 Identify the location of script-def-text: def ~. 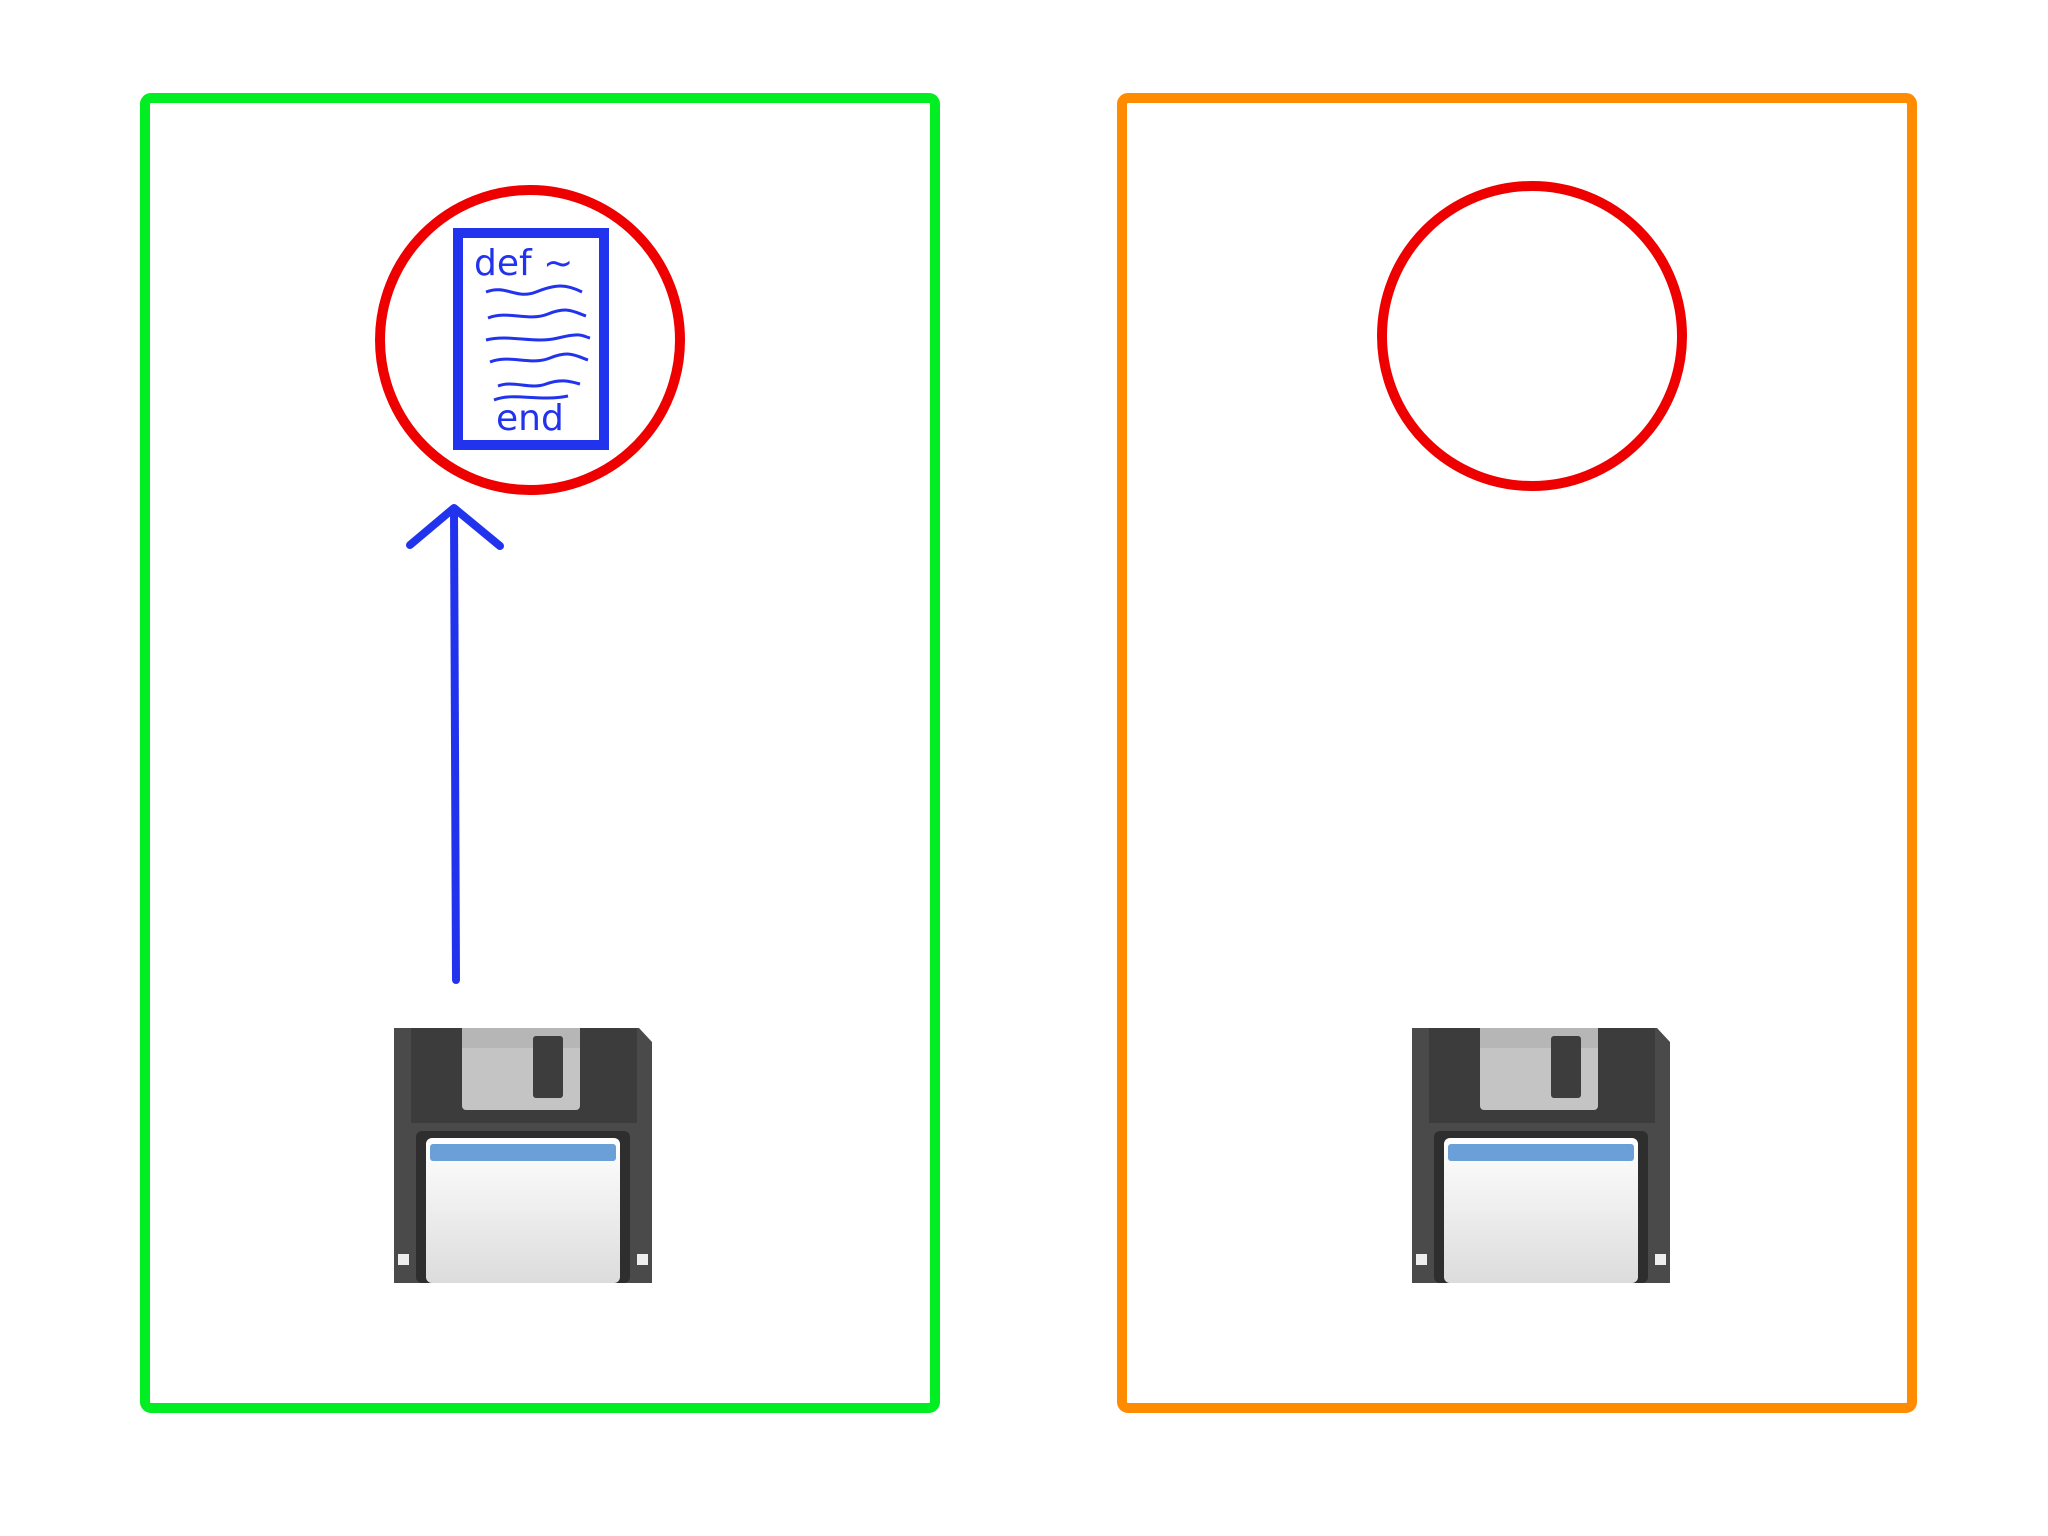
(523, 263).